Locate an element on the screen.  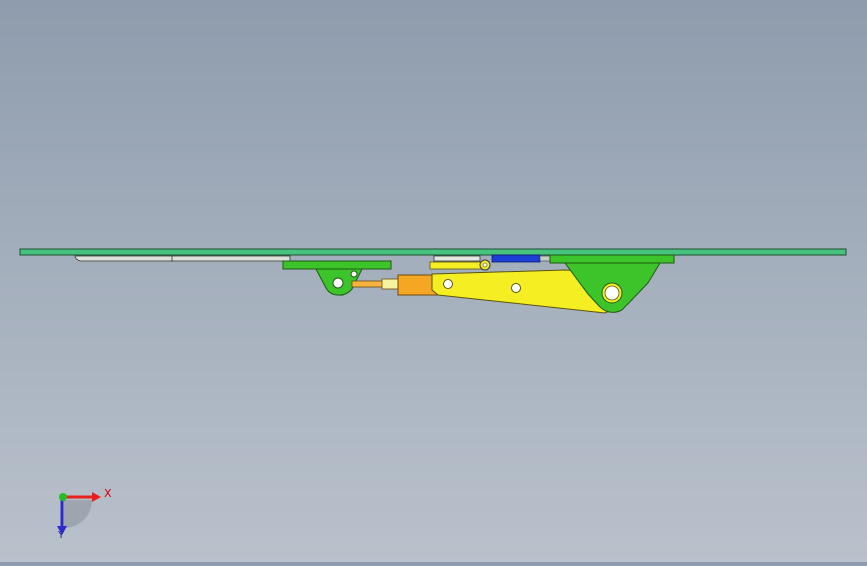
axis-triad is located at coordinates (79, 513).